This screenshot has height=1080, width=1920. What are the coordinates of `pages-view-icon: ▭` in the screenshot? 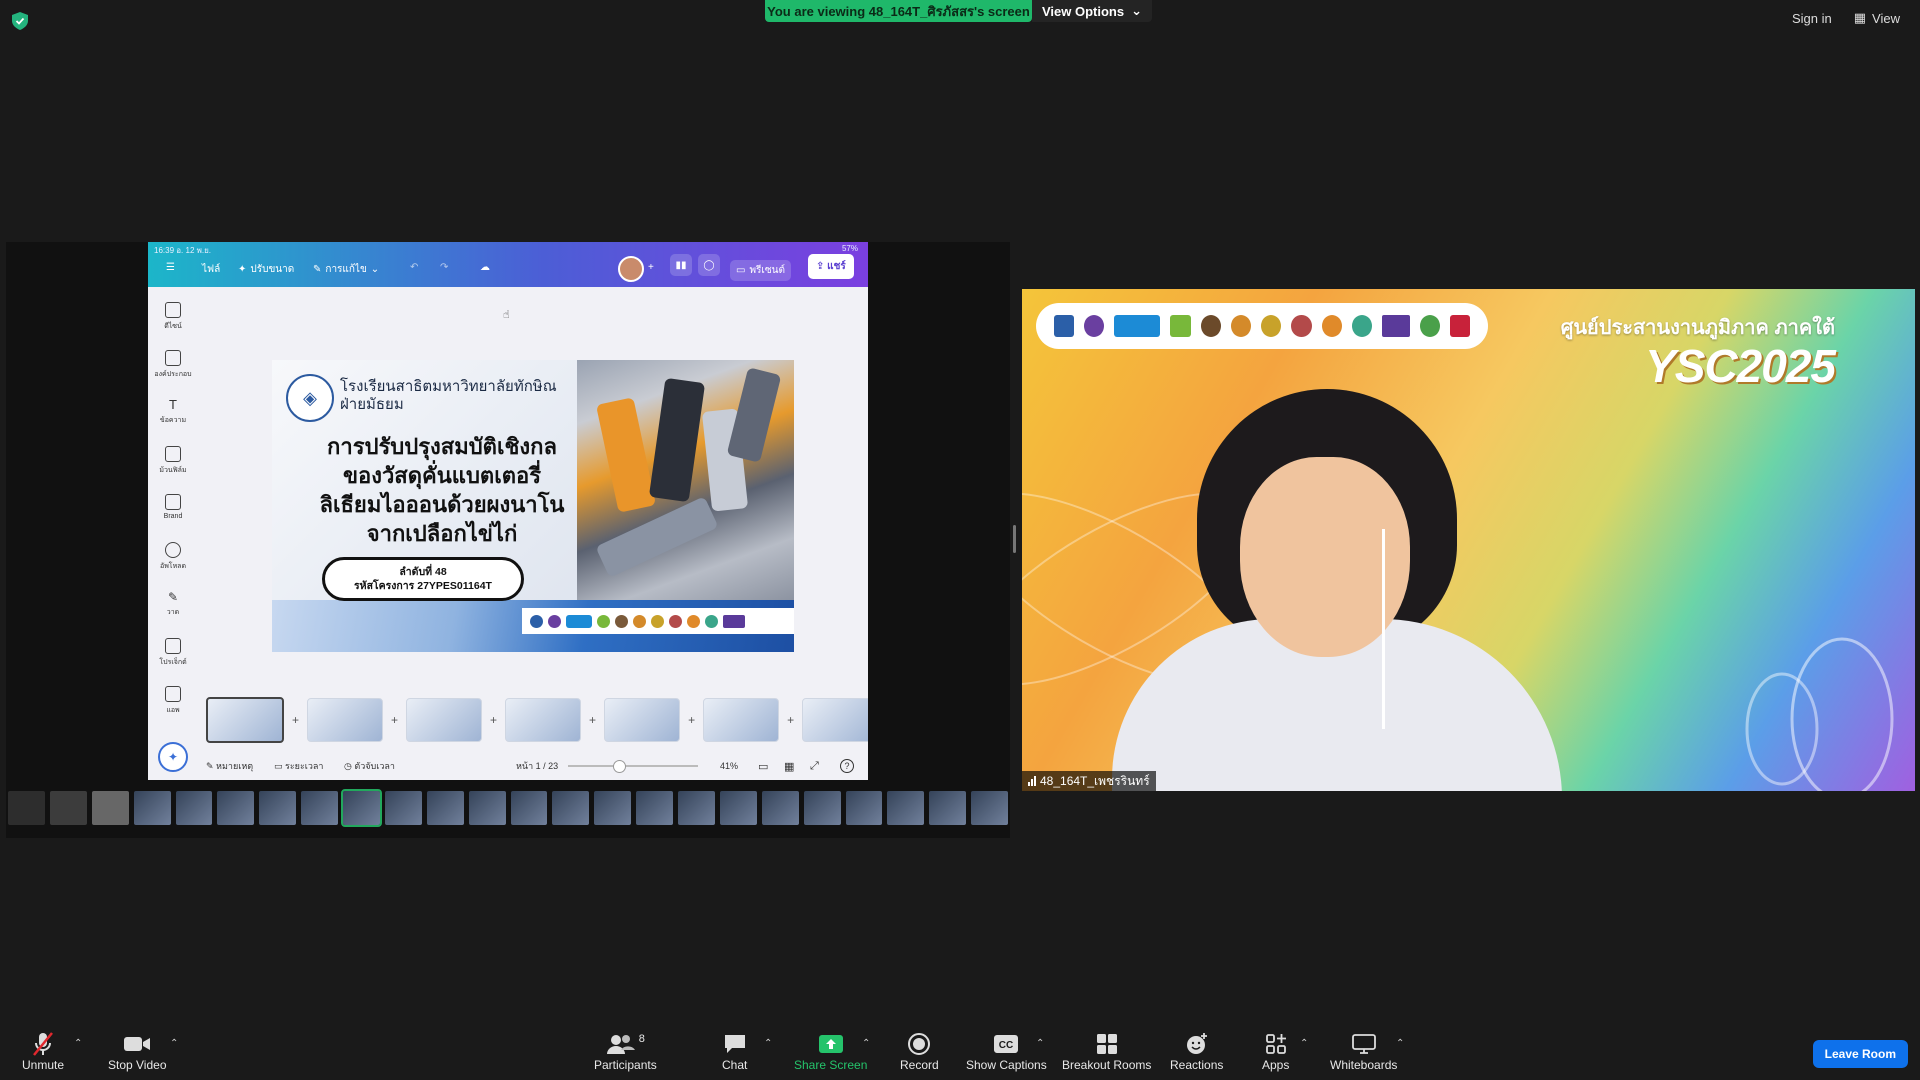 It's located at (763, 766).